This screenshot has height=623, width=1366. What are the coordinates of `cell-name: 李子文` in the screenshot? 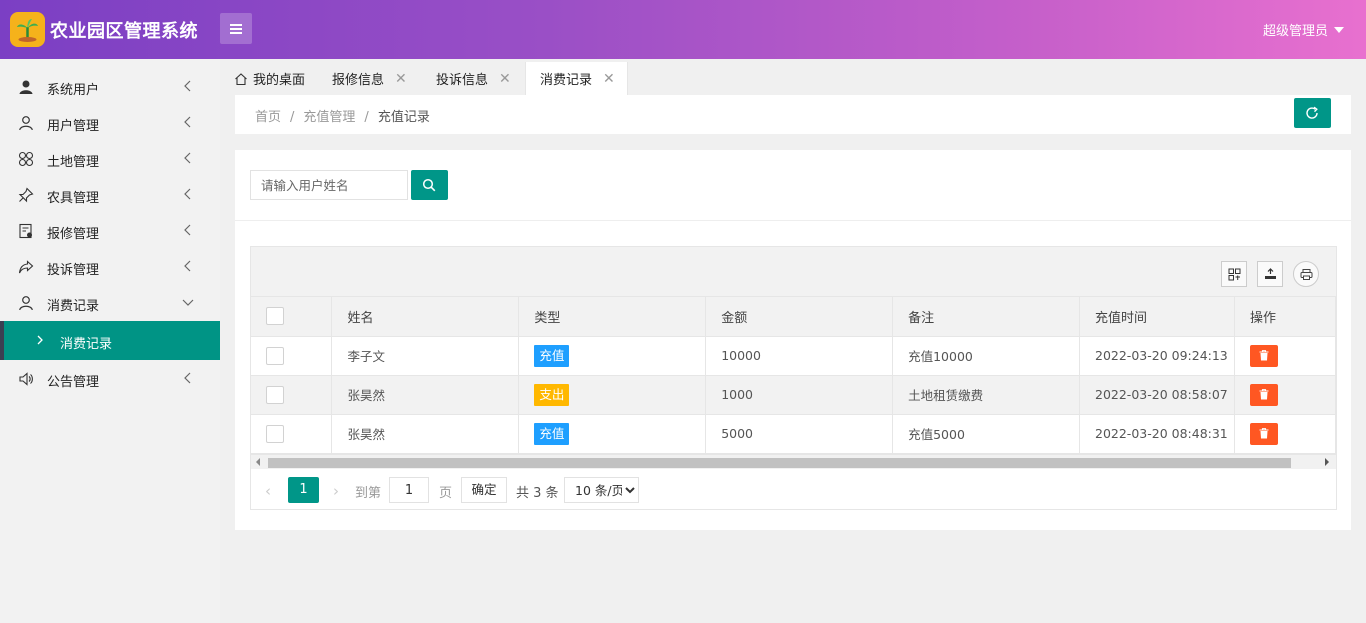 It's located at (425, 356).